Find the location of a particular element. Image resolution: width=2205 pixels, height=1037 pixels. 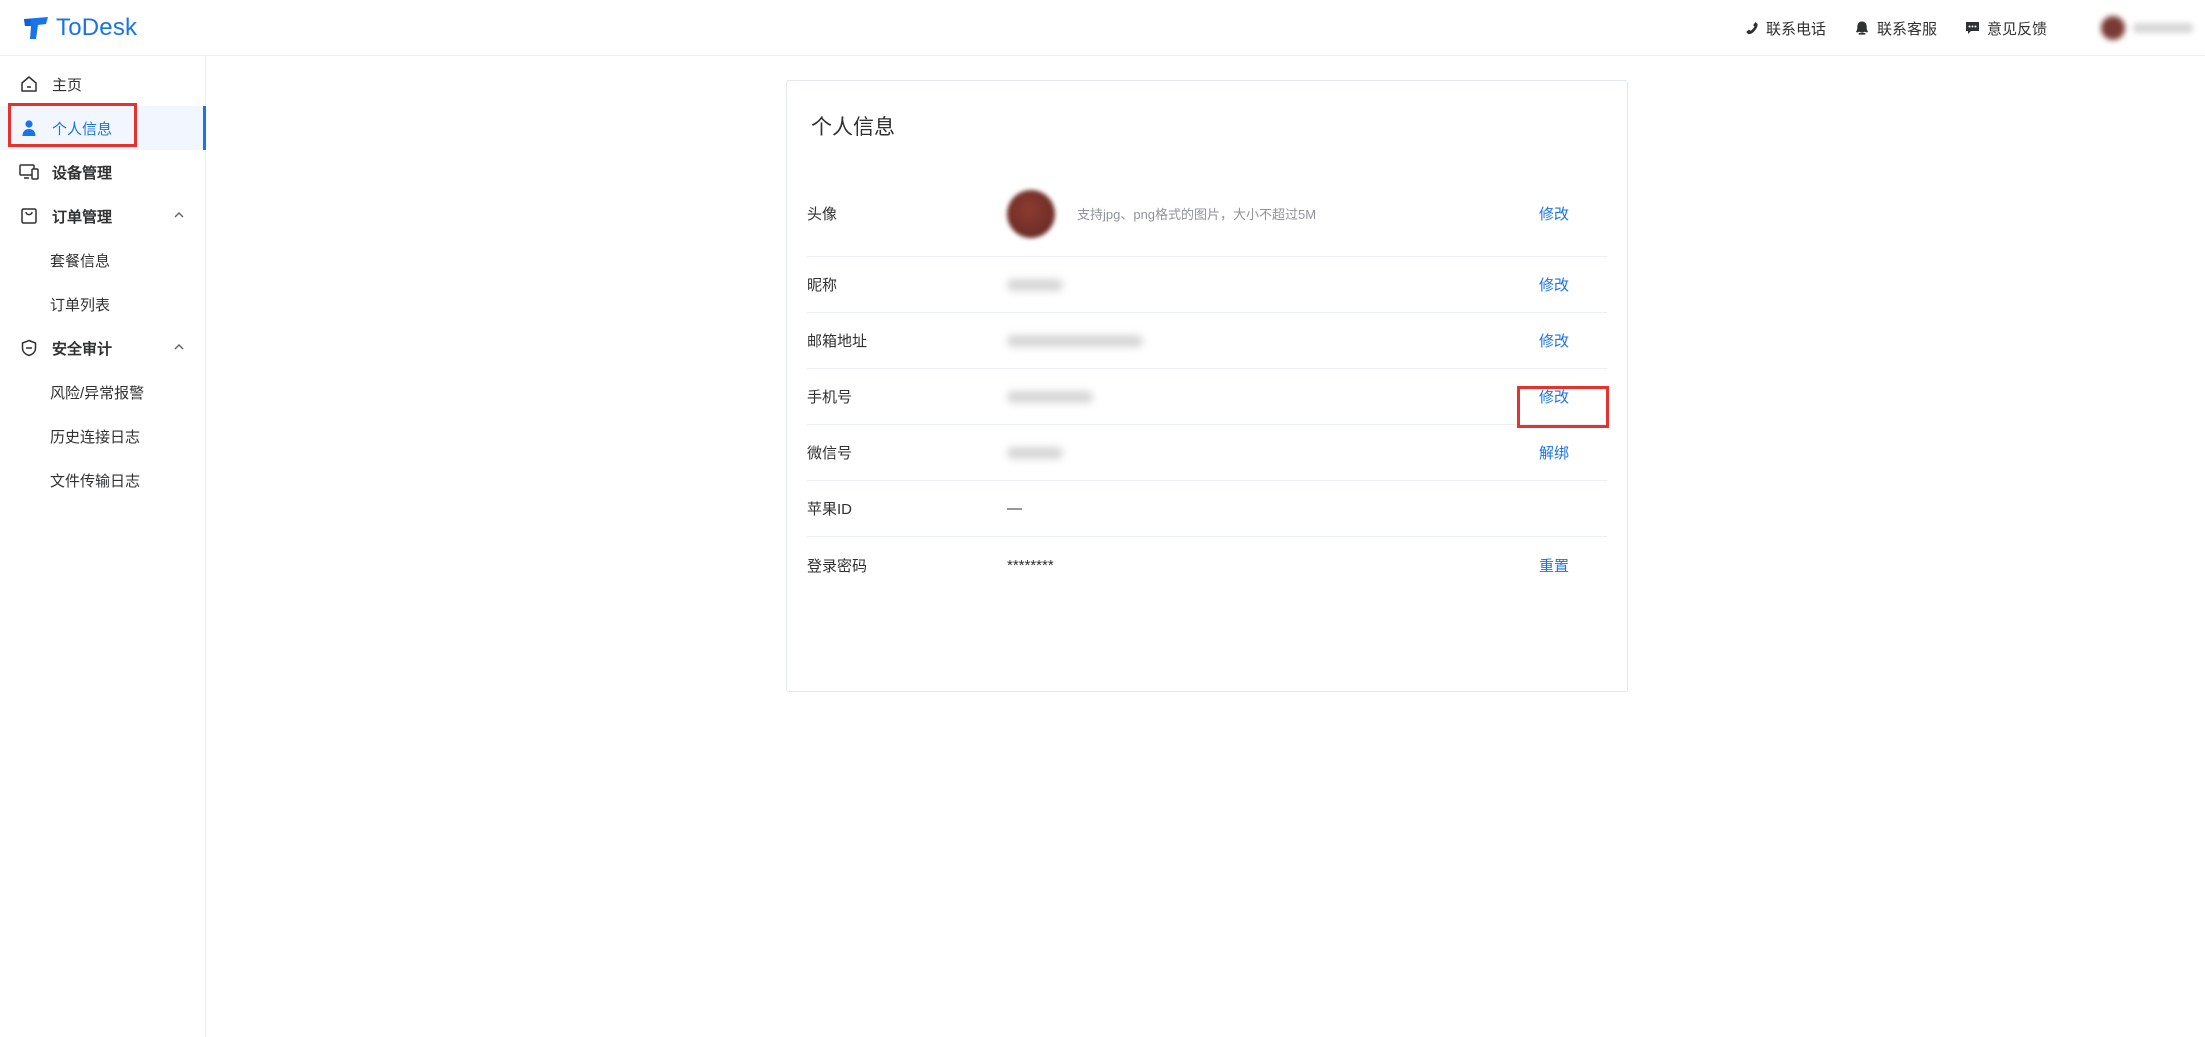

top-header: ToDesk 联系电话 联系客服 意见反馈 is located at coordinates (1102, 28).